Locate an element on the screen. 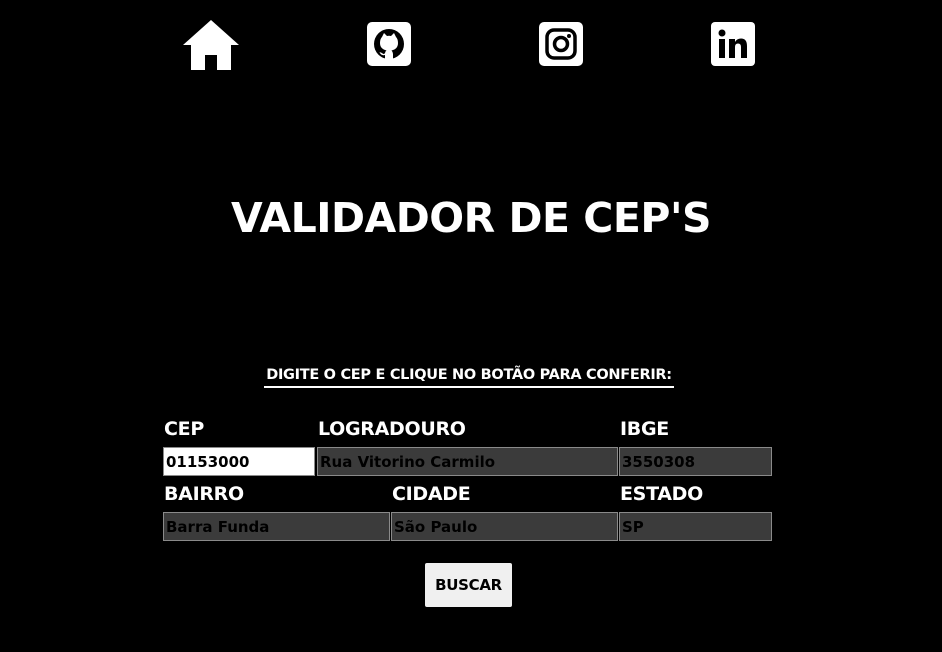  cep-input is located at coordinates (239, 461).